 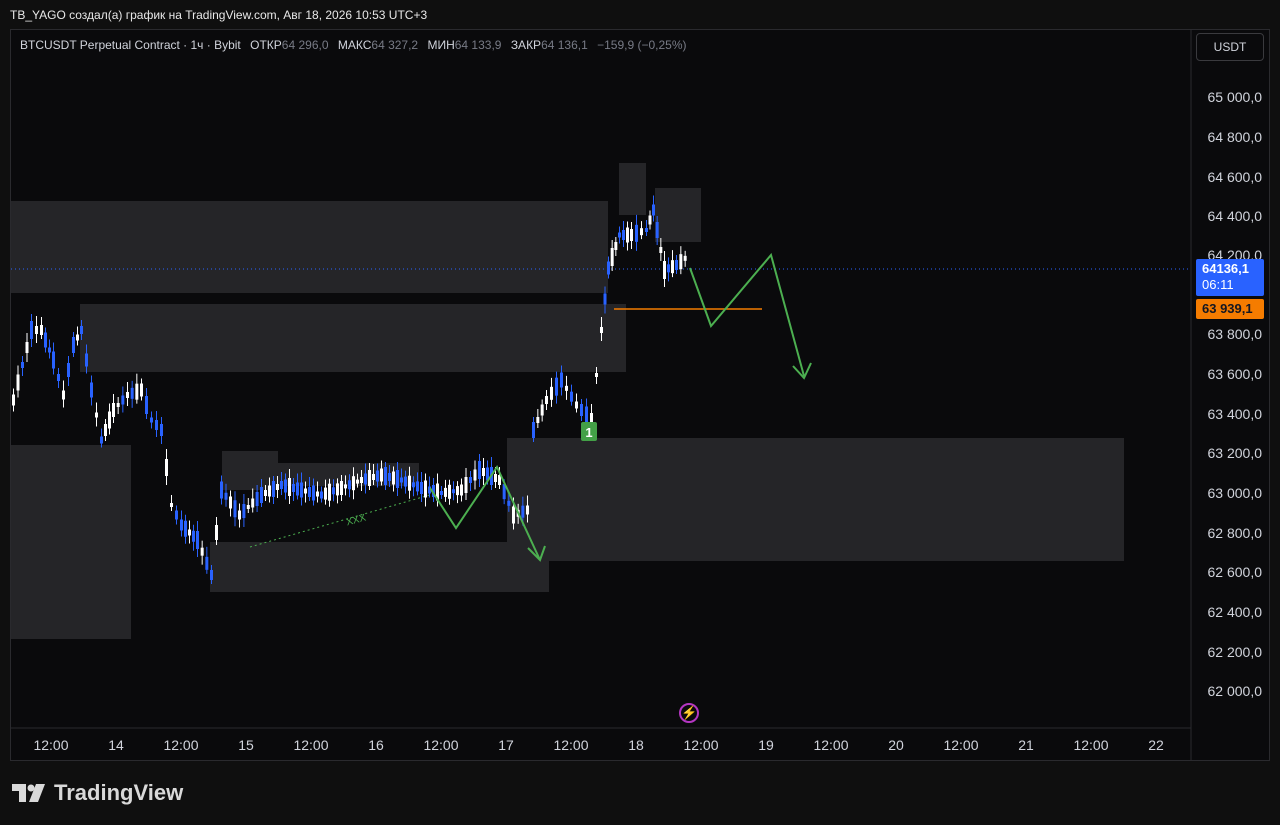 What do you see at coordinates (1218, 284) in the screenshot?
I see `candle-countdown: 06:11` at bounding box center [1218, 284].